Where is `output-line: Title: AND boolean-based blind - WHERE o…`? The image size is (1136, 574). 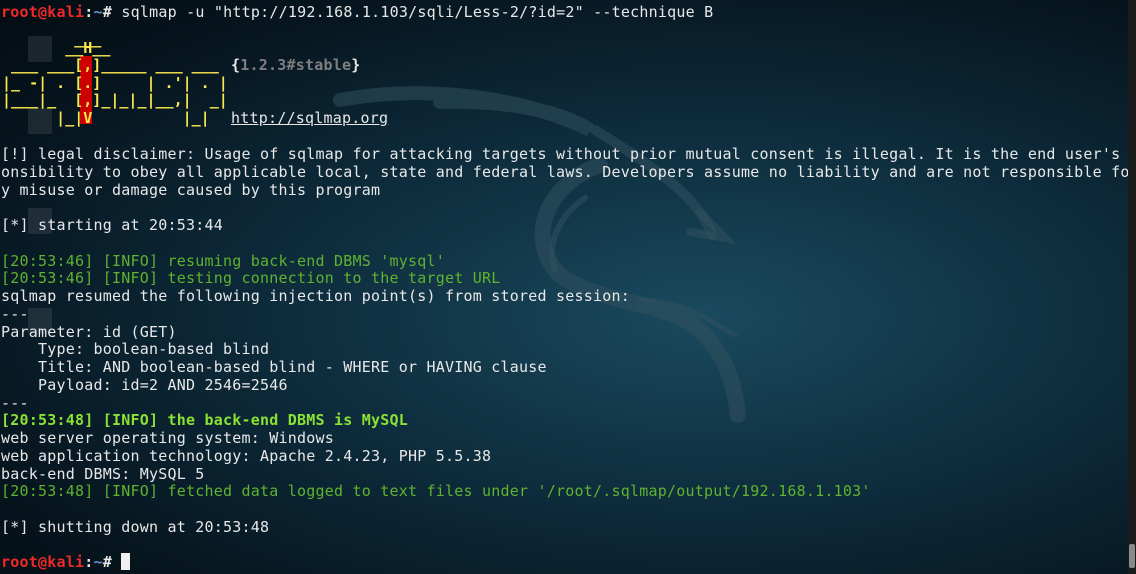
output-line: Title: AND boolean-based blind - WHERE o… is located at coordinates (274, 367).